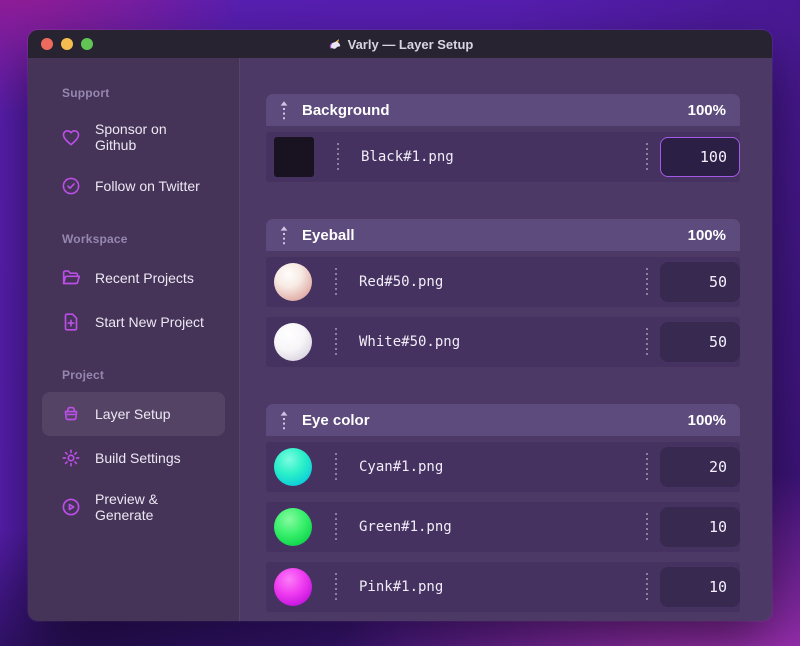 This screenshot has height=646, width=800. What do you see at coordinates (410, 44) in the screenshot?
I see `window-title-text: Varly — Layer Setup` at bounding box center [410, 44].